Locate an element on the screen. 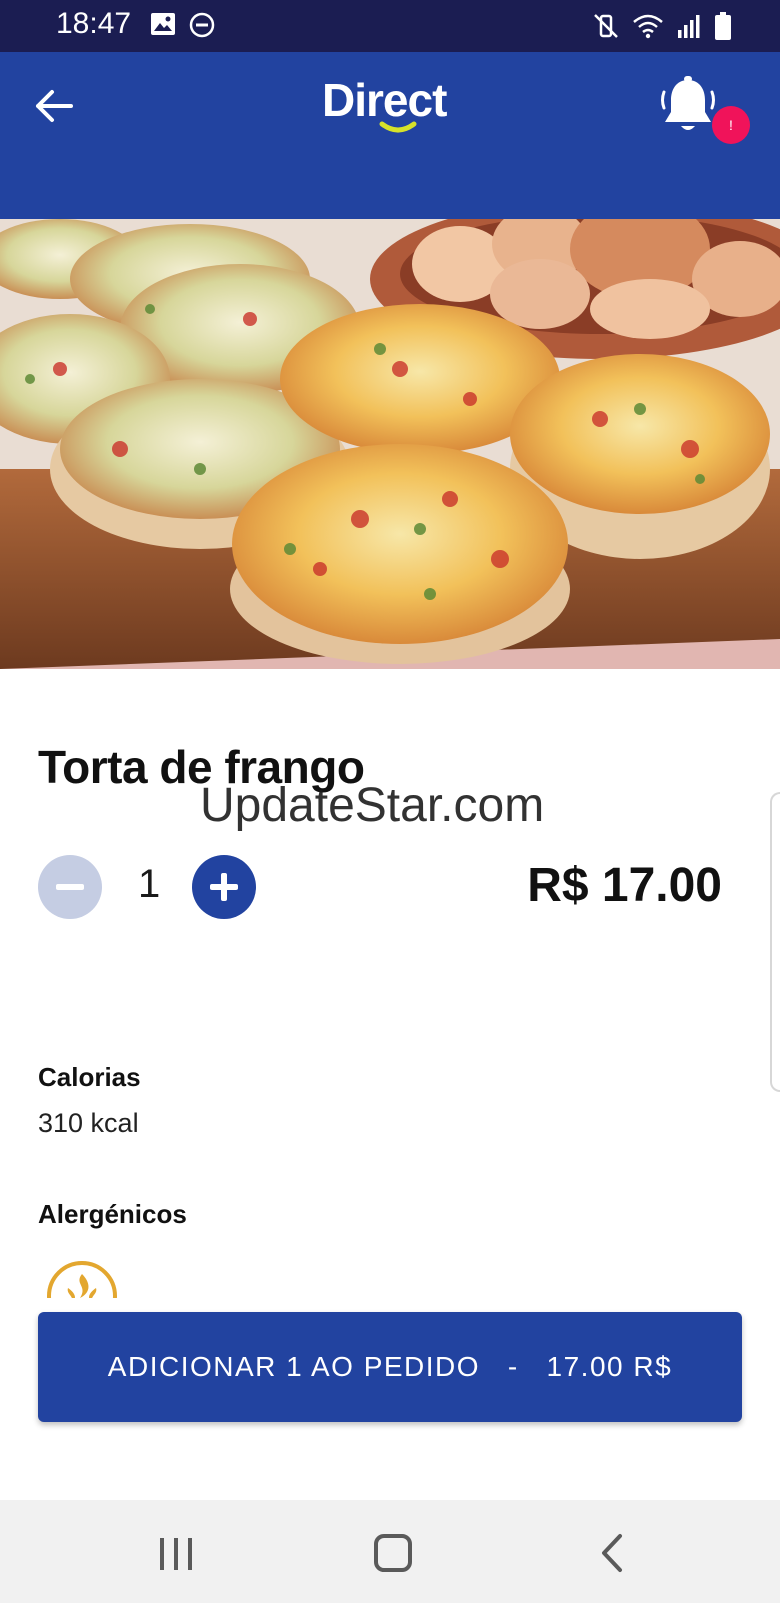 Image resolution: width=780 pixels, height=1603 pixels. system-back-button is located at coordinates (611, 1553).